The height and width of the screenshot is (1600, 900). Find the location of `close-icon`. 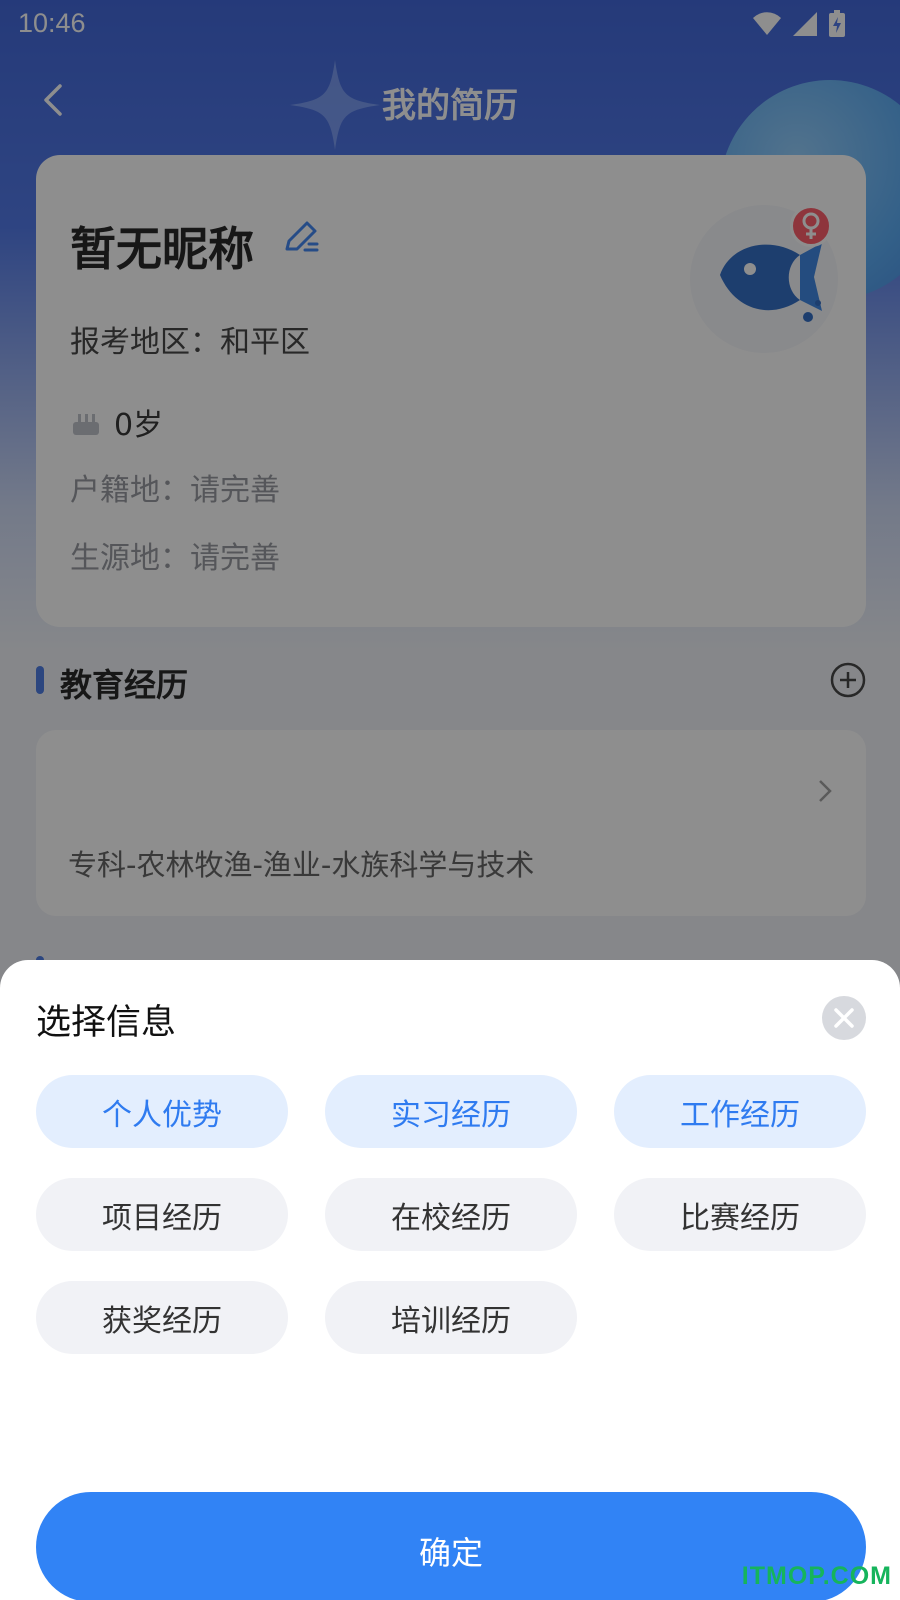

close-icon is located at coordinates (844, 1018).